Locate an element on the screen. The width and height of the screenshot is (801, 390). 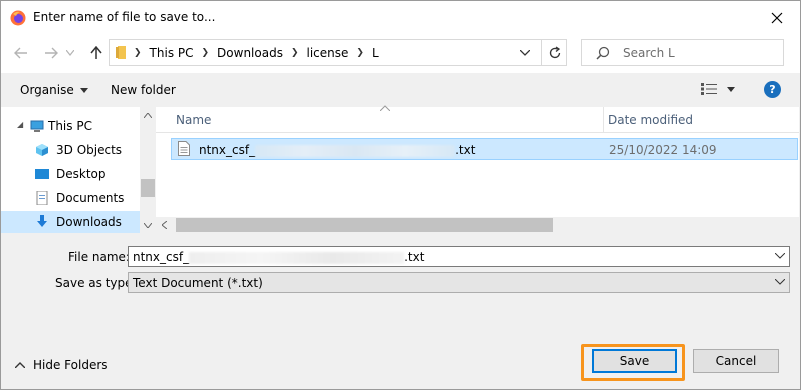
back-button is located at coordinates (21, 53).